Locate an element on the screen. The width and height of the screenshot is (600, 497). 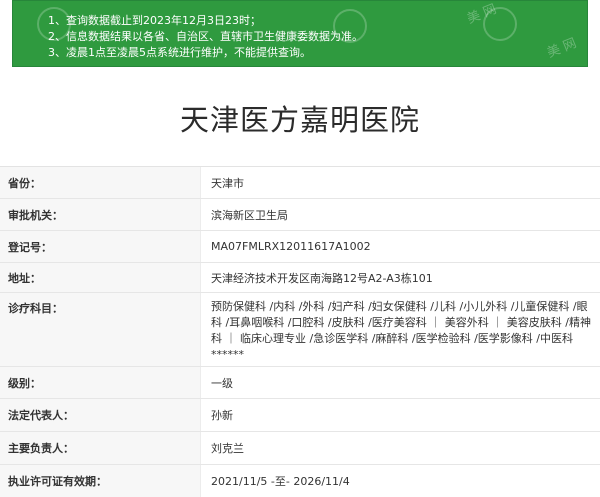
field-row-license-validity: 执业许可证有效期： 2021/11/5 -至- 2026/11/4 is located at coordinates (300, 481).